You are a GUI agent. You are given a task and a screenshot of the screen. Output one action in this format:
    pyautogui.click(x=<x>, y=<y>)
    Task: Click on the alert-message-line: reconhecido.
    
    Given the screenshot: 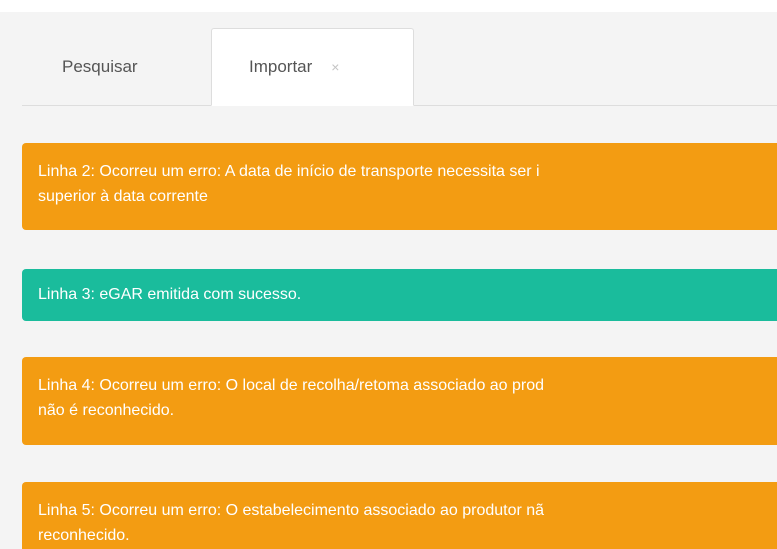 What is the action you would take?
    pyautogui.click(x=84, y=535)
    